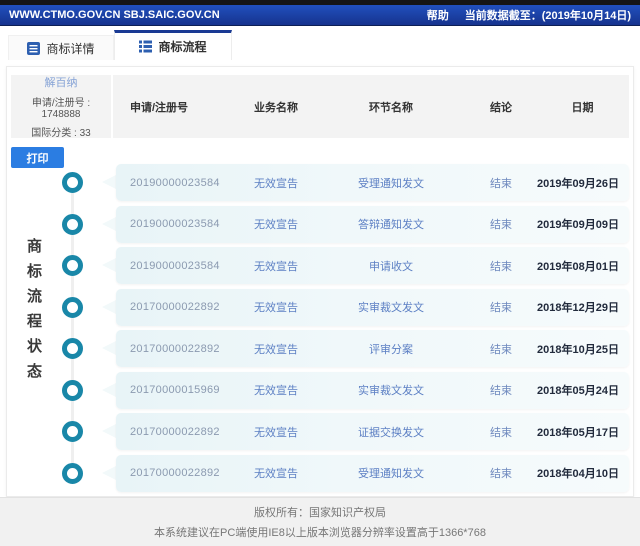 This screenshot has height=546, width=640. Describe the element at coordinates (391, 432) in the screenshot. I see `cell-step-name: 证据交换发文` at that location.